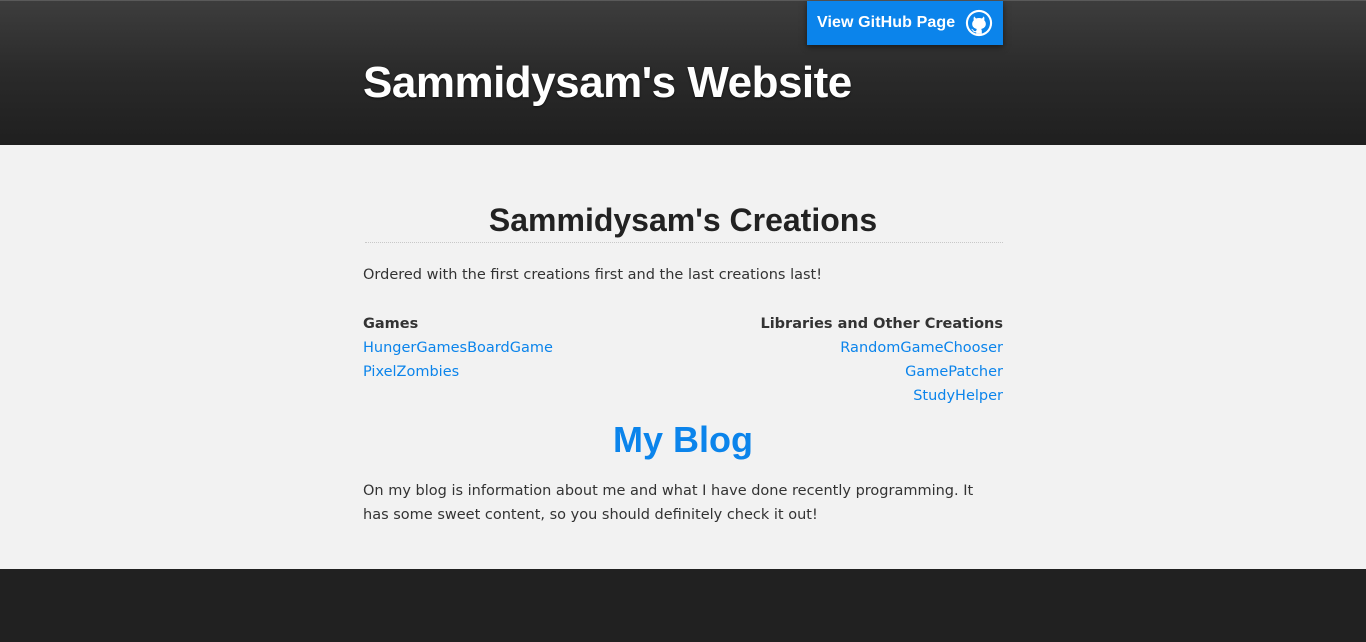 This screenshot has width=1366, height=642. Describe the element at coordinates (684, 242) in the screenshot. I see `heading-divider` at that location.